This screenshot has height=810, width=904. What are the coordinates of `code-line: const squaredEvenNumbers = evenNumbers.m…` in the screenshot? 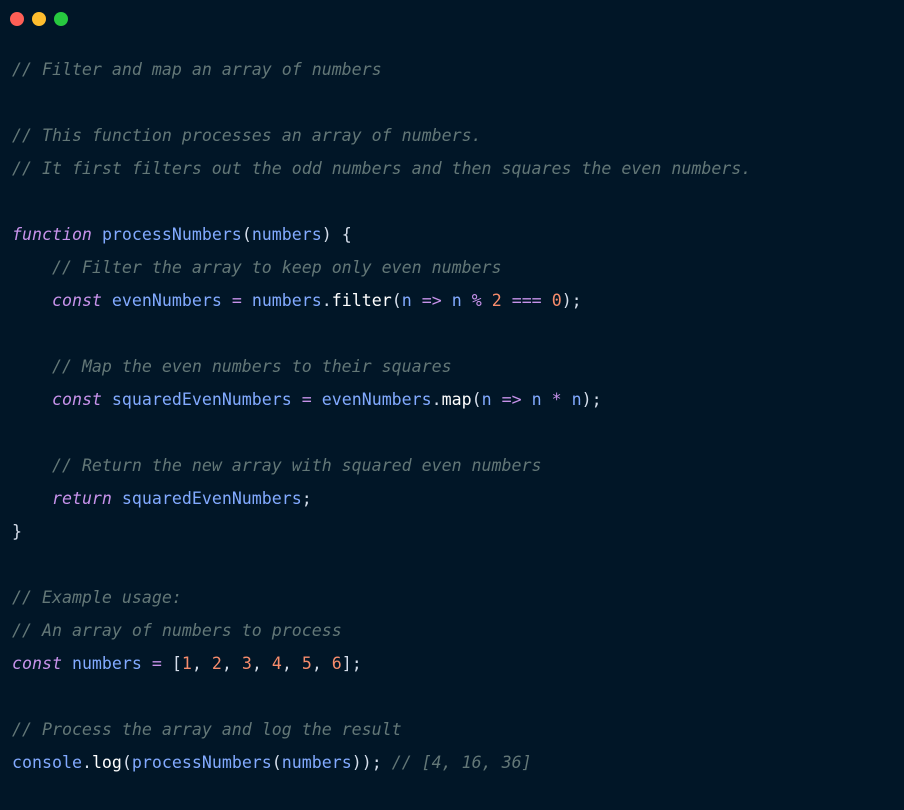 It's located at (381, 399).